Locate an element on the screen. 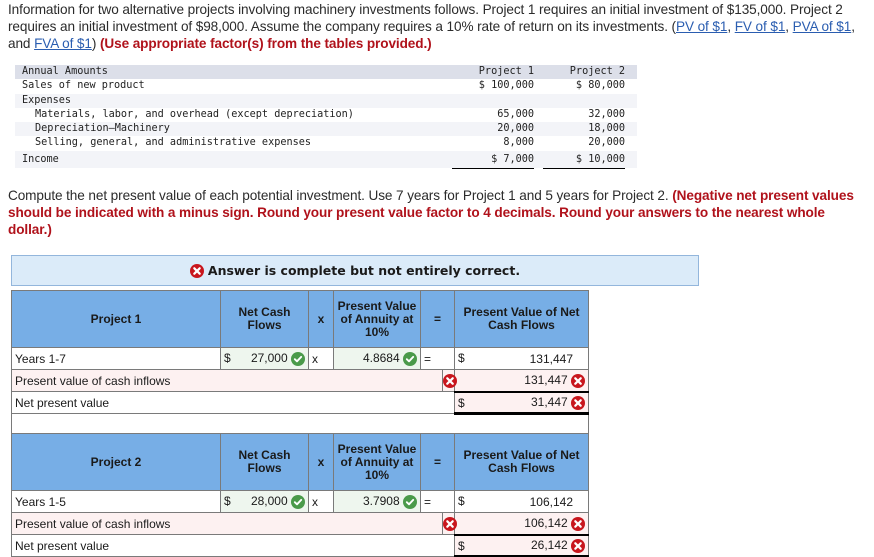  row-label: Income is located at coordinates (40, 159).